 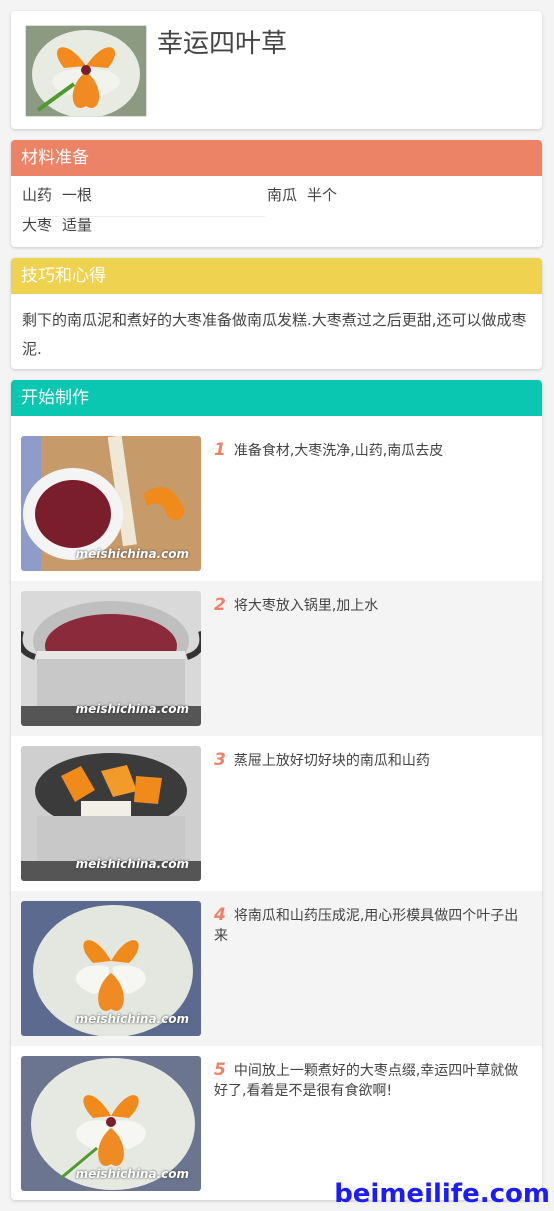 What do you see at coordinates (276, 70) in the screenshot?
I see `recipe-header-card: 幸运四叶草` at bounding box center [276, 70].